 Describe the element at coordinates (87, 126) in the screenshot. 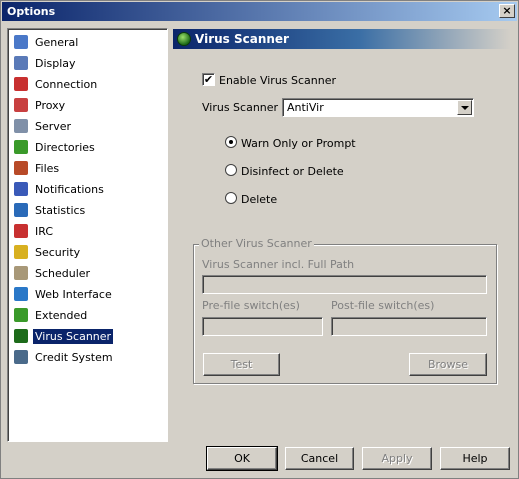

I see `nav-item-server: Server` at that location.